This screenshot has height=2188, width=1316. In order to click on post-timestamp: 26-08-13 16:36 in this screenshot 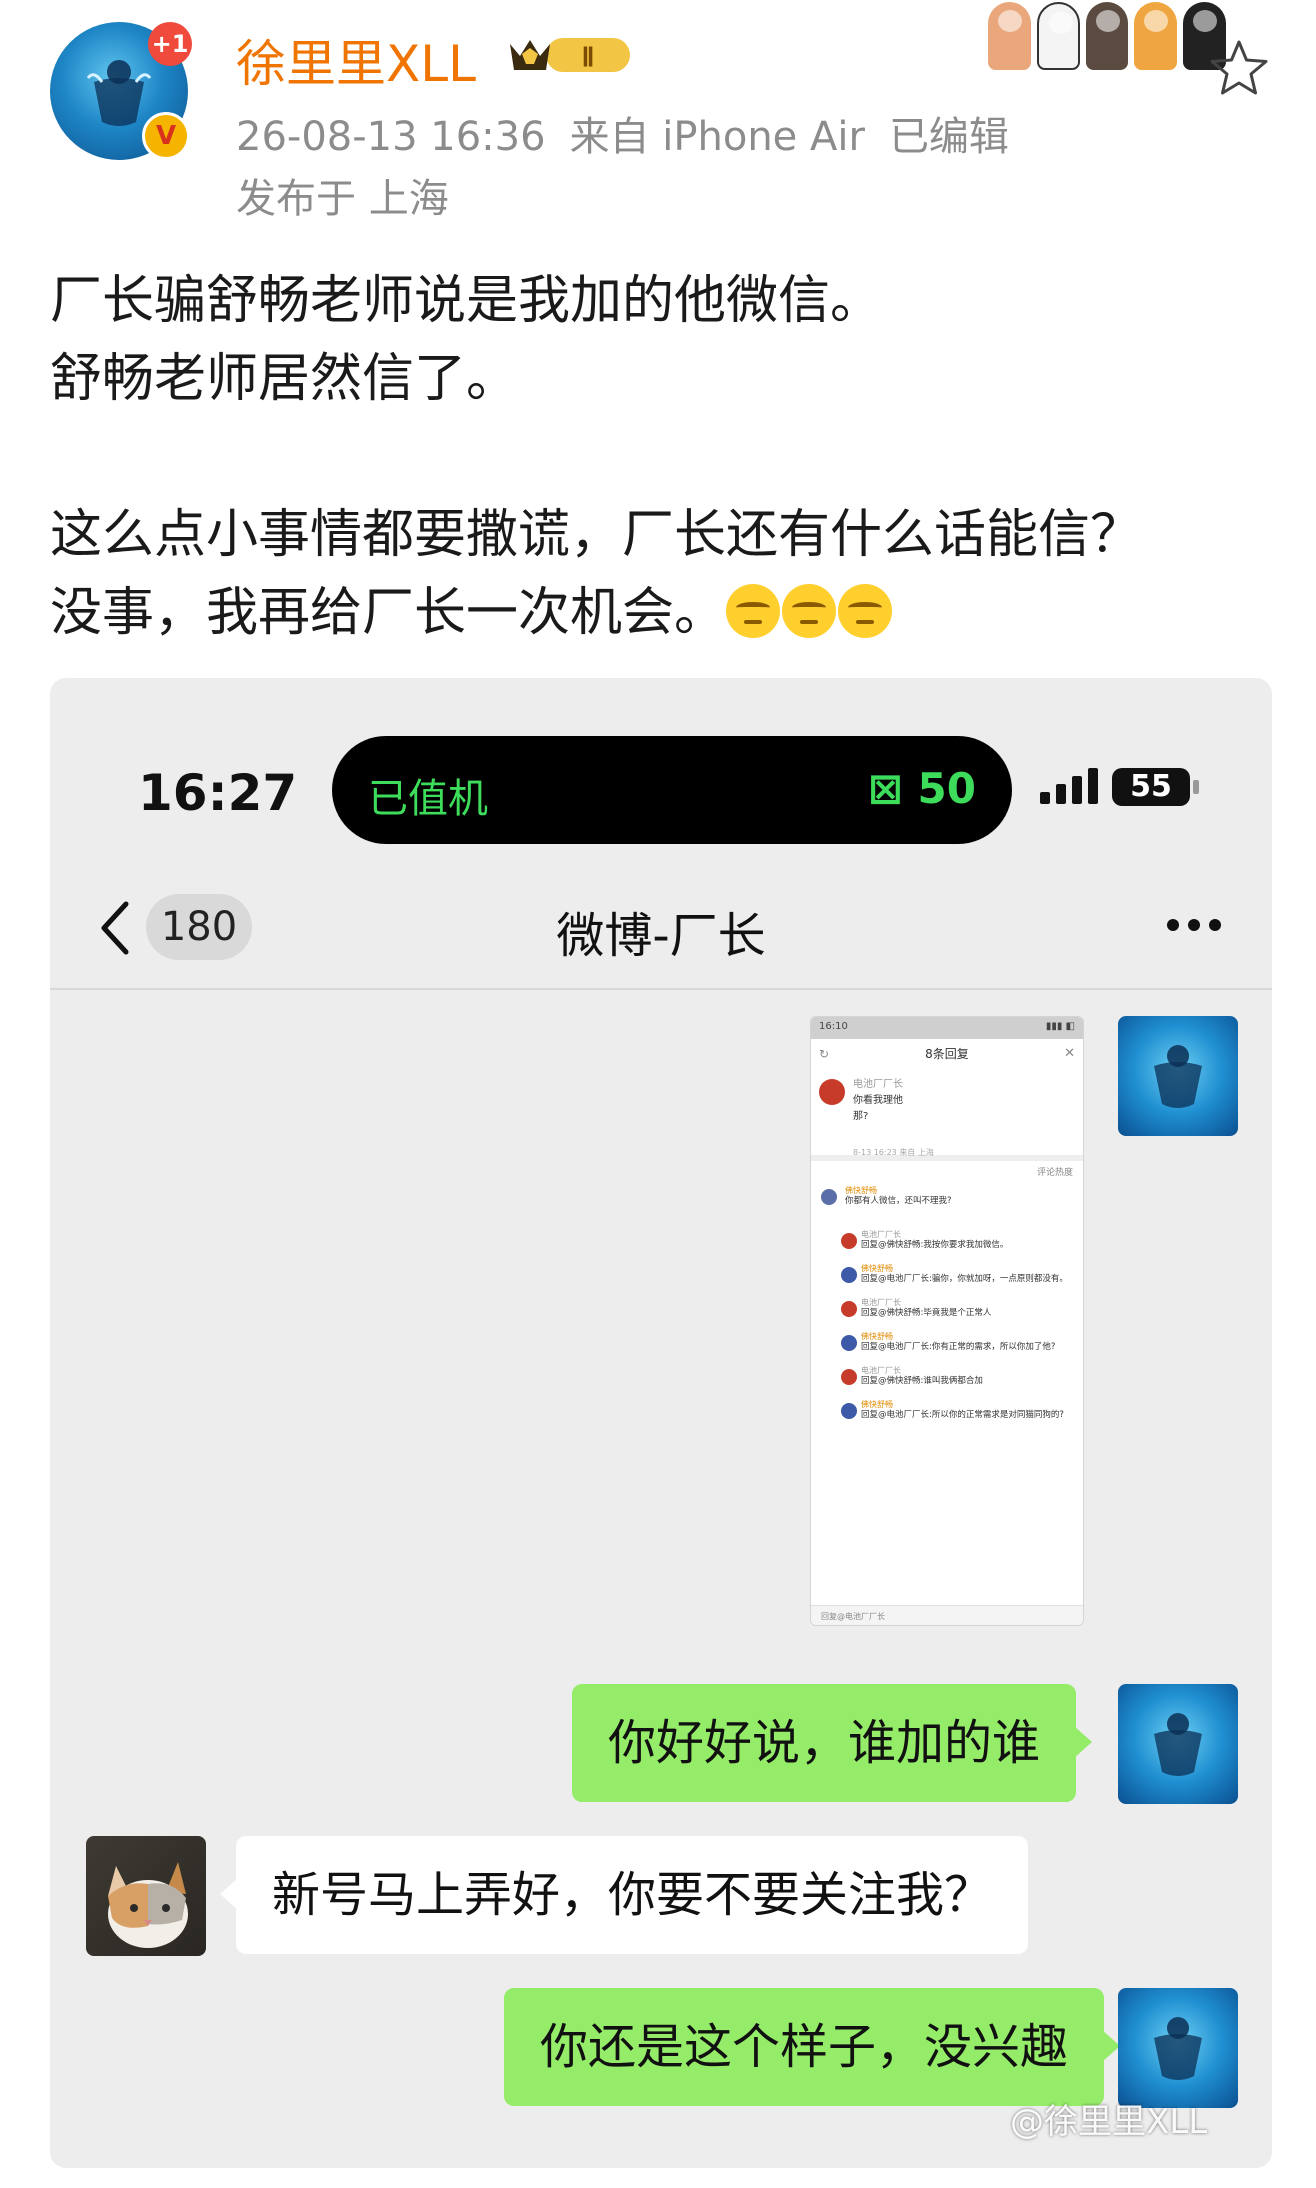, I will do `click(391, 137)`.